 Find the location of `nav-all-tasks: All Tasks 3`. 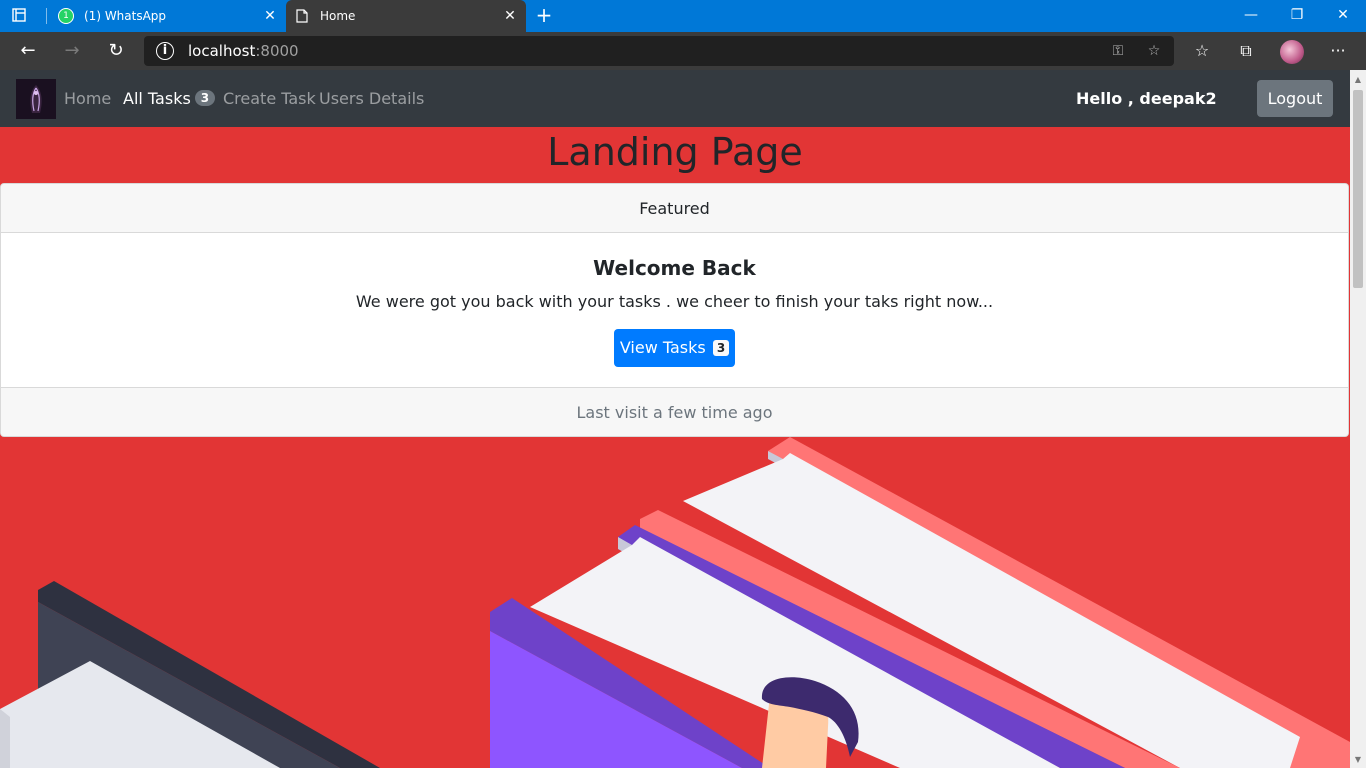

nav-all-tasks: All Tasks 3 is located at coordinates (169, 98).